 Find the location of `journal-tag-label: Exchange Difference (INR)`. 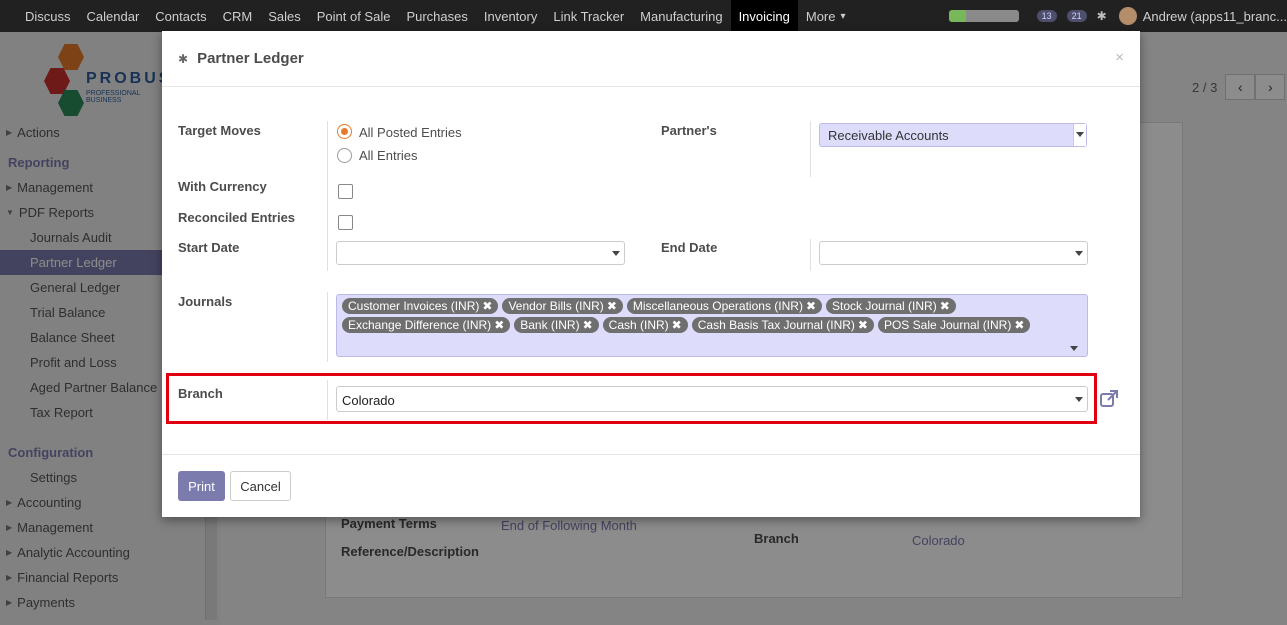

journal-tag-label: Exchange Difference (INR) is located at coordinates (420, 325).